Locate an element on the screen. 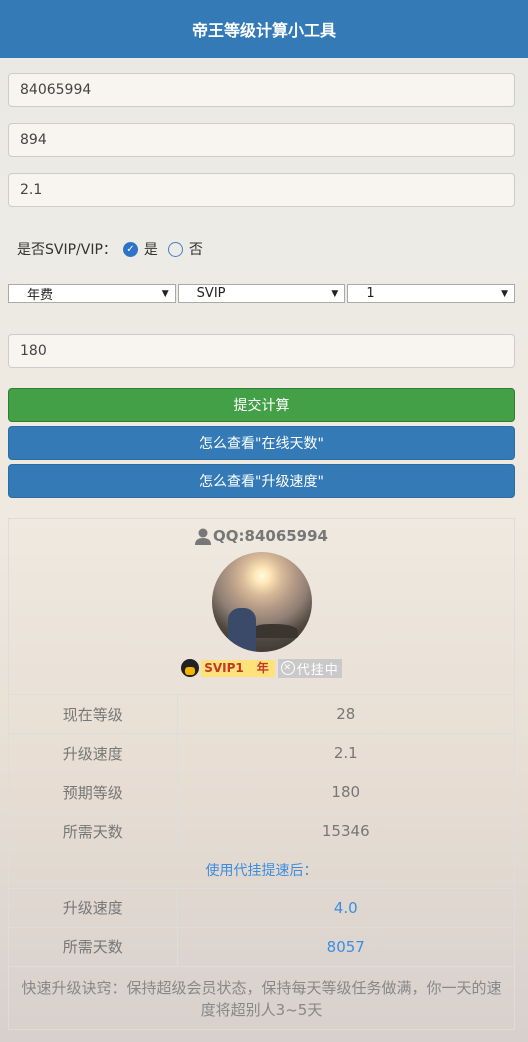 This screenshot has height=1042, width=528. qq-number-input: 84065994 is located at coordinates (261, 90).